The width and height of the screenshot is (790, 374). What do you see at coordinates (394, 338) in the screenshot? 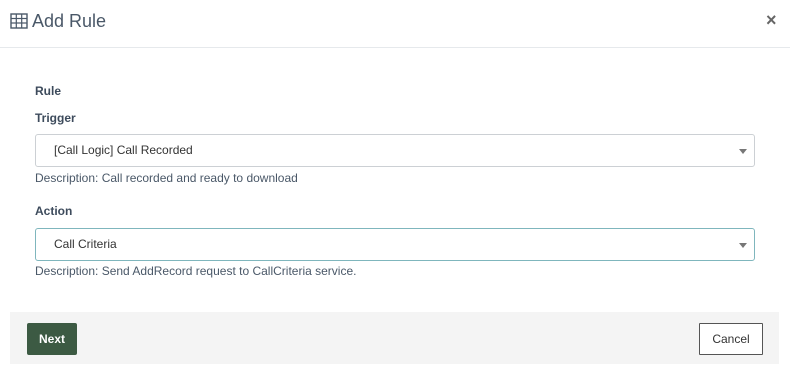
I see `modal-footer: Next Cancel` at bounding box center [394, 338].